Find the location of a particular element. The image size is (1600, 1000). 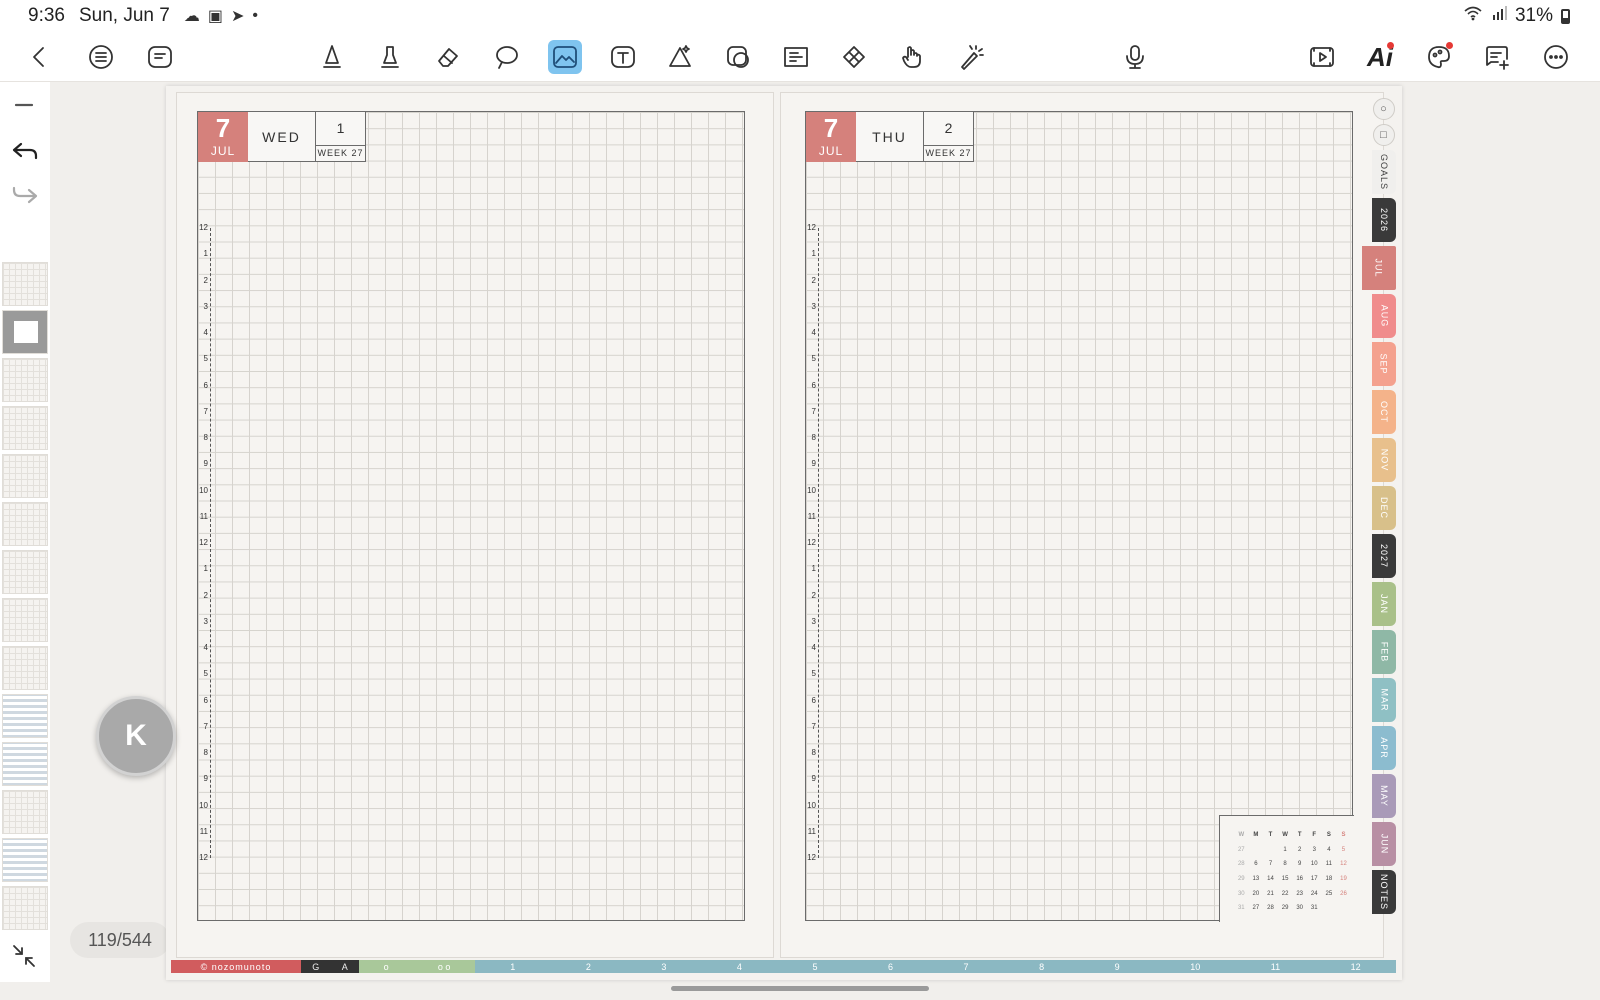

tab-2026: 2026 is located at coordinates (1384, 220).